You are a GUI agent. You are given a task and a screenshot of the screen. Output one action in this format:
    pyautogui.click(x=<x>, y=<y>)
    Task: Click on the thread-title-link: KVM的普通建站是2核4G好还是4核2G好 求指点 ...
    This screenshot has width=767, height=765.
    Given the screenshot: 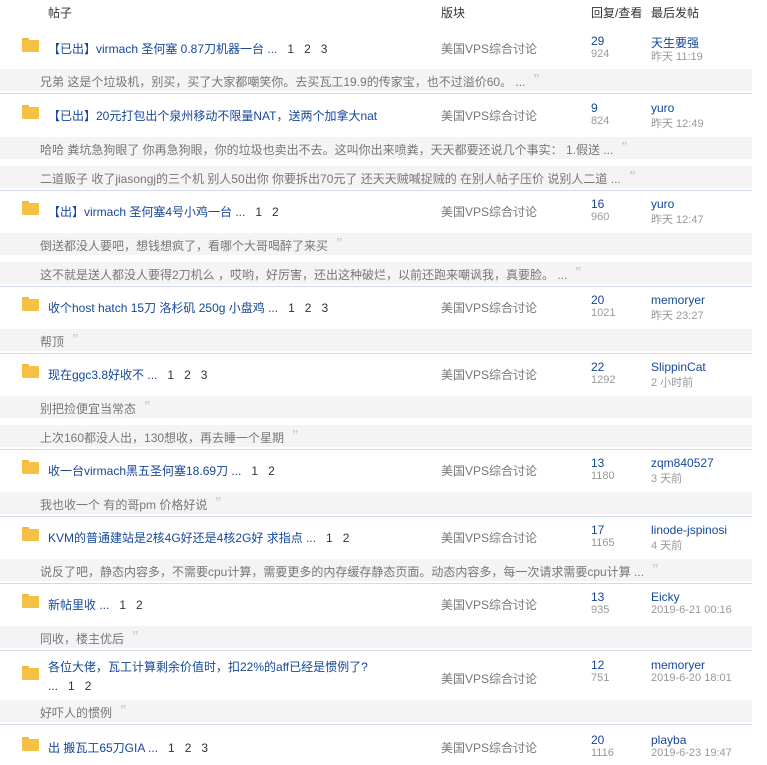 What is the action you would take?
    pyautogui.click(x=182, y=538)
    